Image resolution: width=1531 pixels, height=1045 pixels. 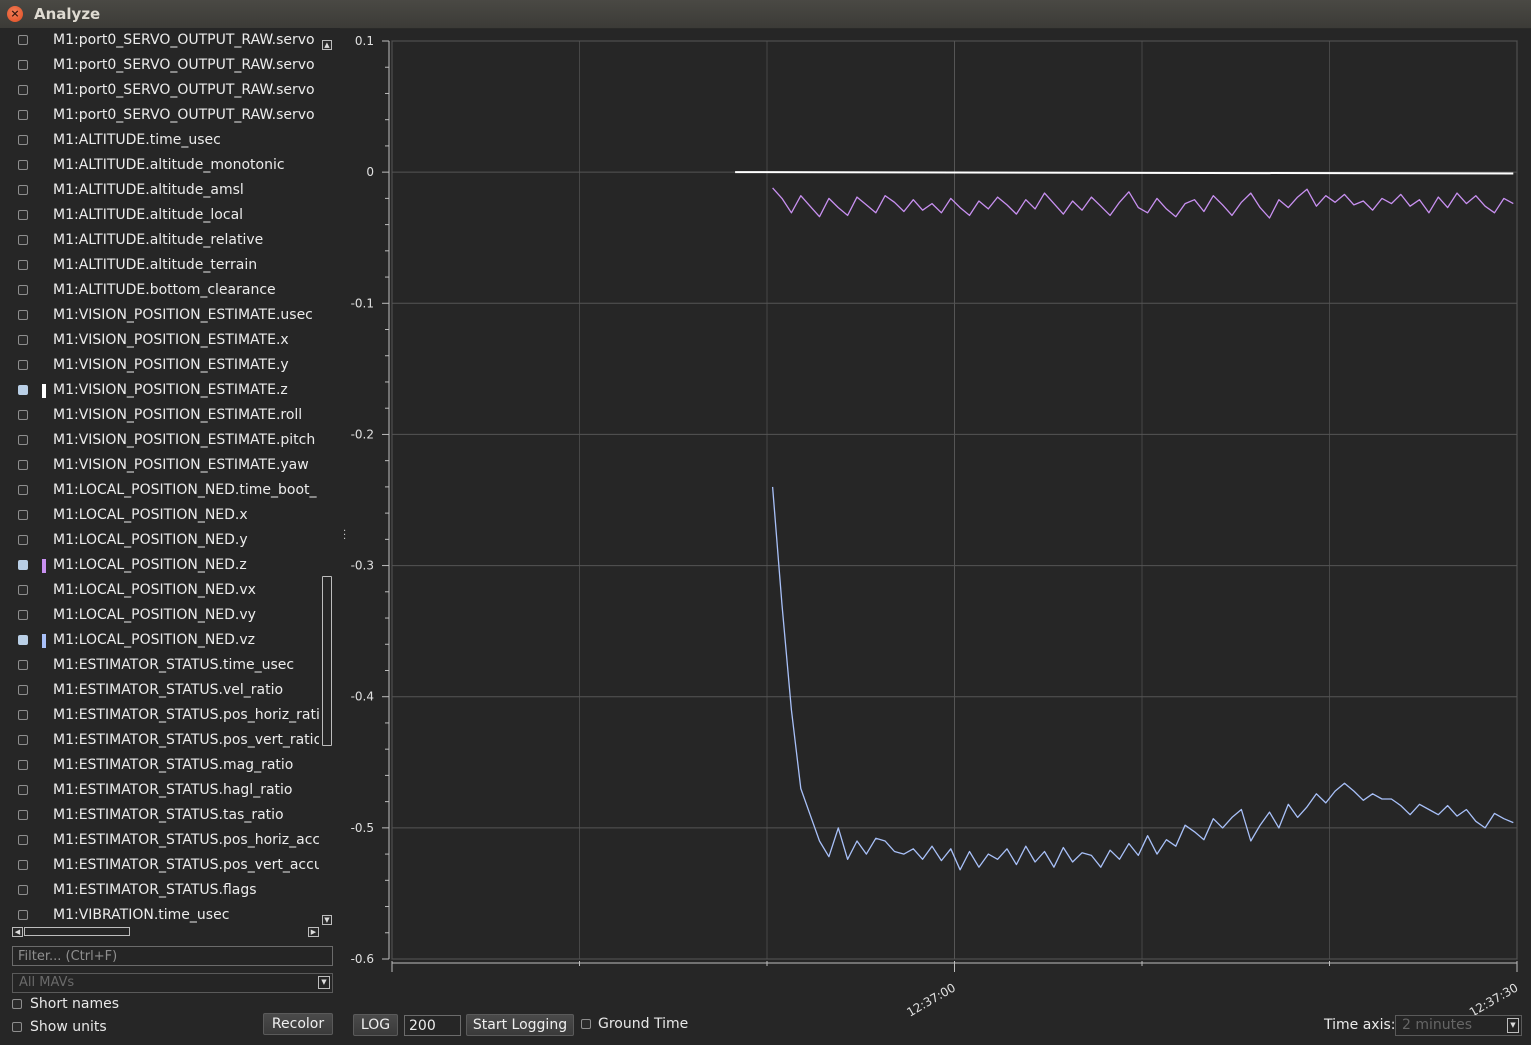 What do you see at coordinates (364, 41) in the screenshot?
I see `y-tick-label: 0.1` at bounding box center [364, 41].